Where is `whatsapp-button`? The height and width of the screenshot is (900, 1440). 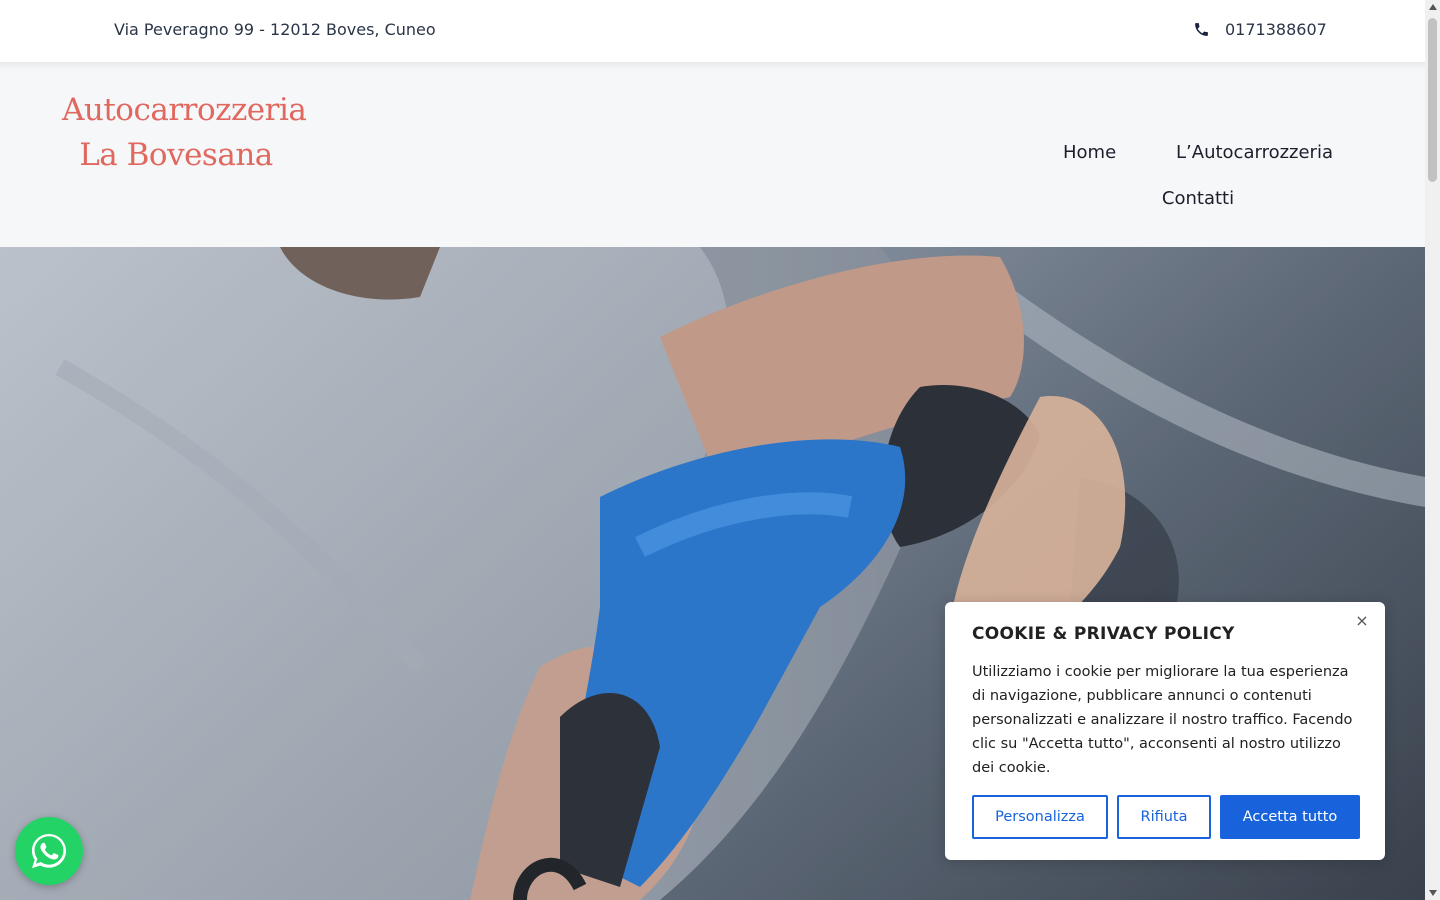
whatsapp-button is located at coordinates (49, 851).